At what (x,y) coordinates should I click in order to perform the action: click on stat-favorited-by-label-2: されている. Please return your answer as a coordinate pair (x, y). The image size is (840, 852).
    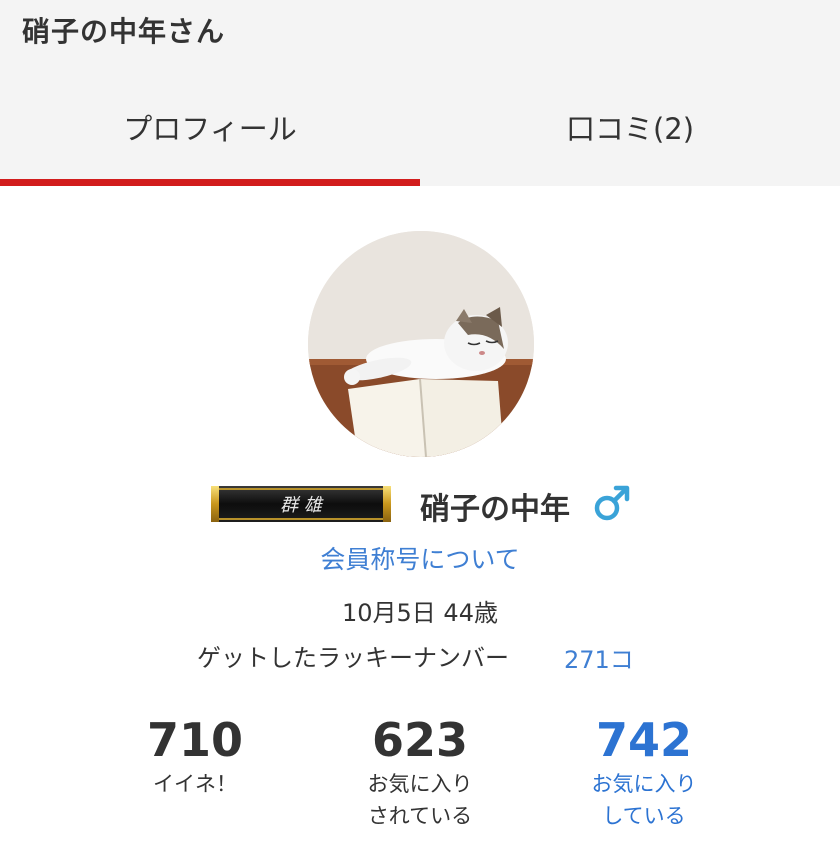
    Looking at the image, I should click on (420, 816).